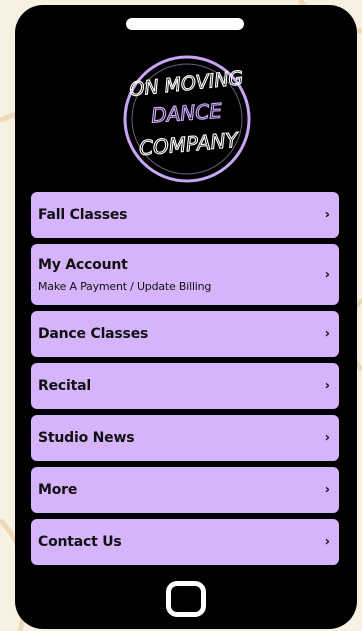  Describe the element at coordinates (186, 599) in the screenshot. I see `home-button-icon` at that location.